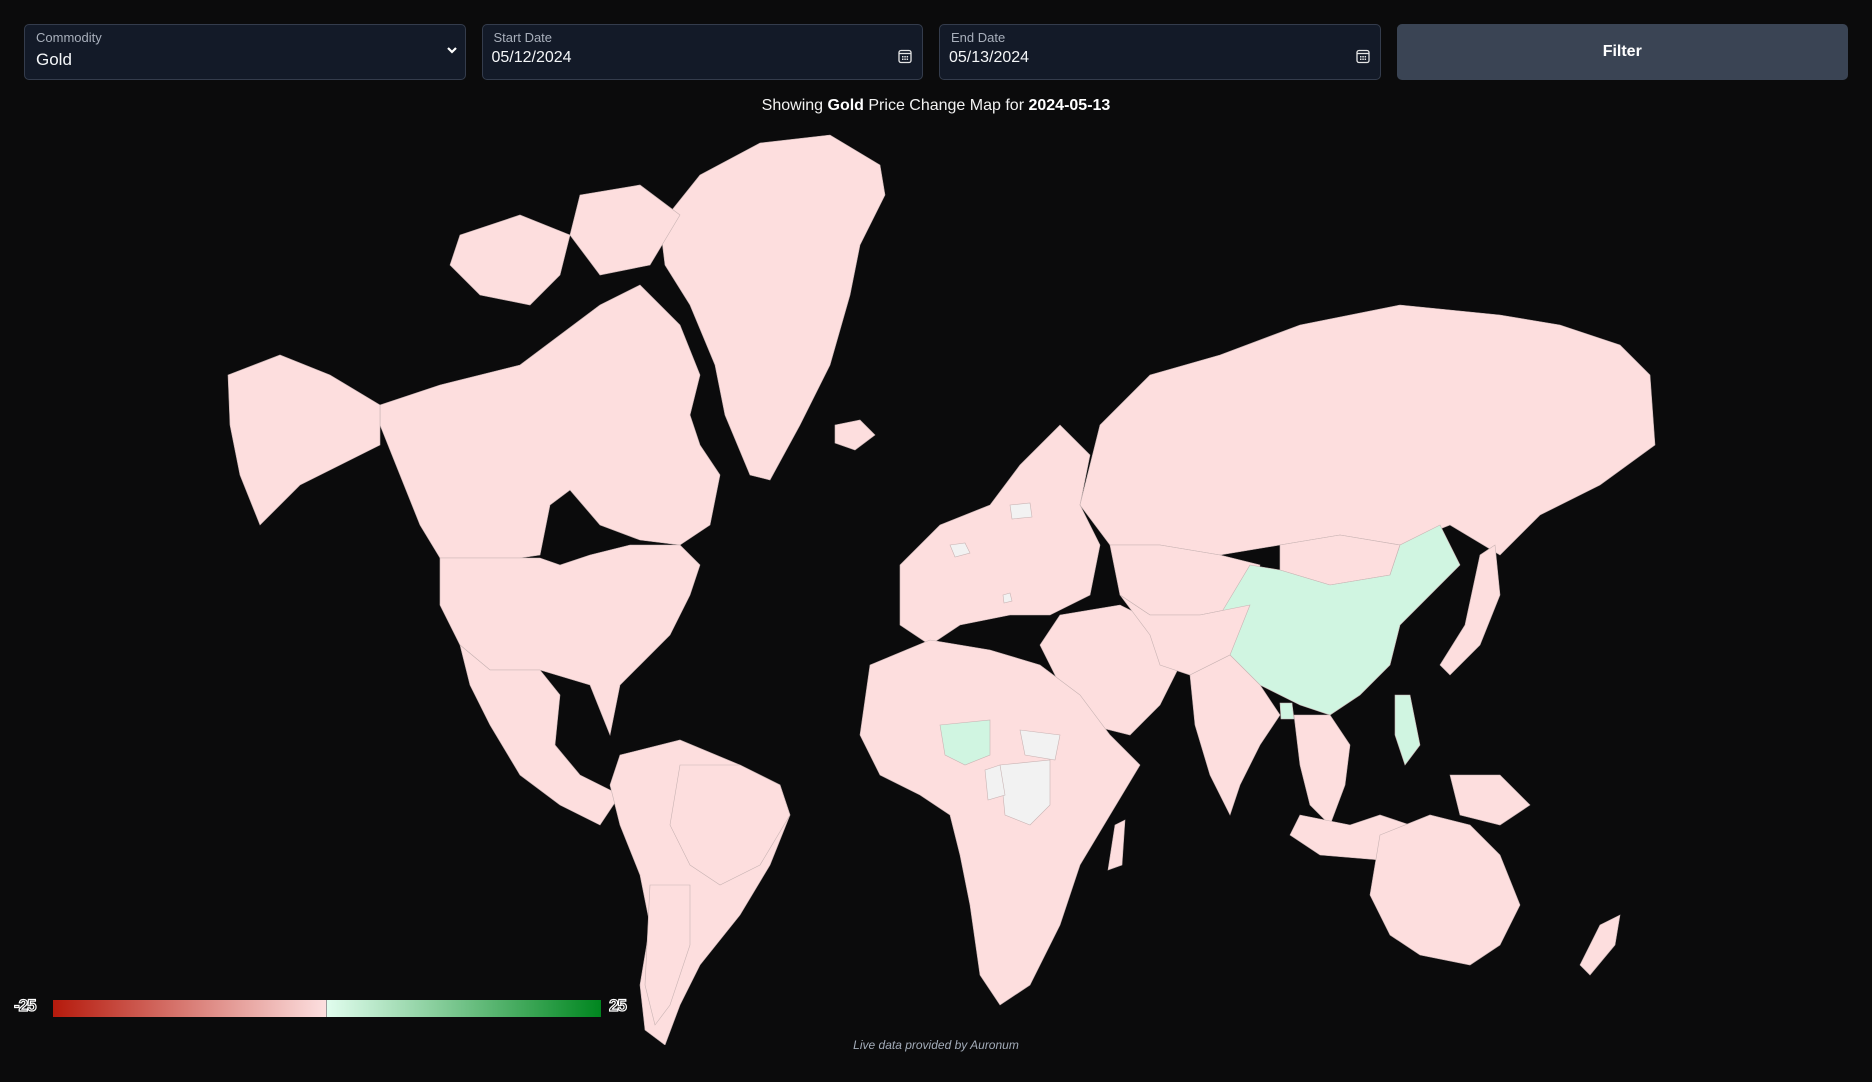 This screenshot has height=1082, width=1872. Describe the element at coordinates (667, 955) in the screenshot. I see `country-argentina` at that location.